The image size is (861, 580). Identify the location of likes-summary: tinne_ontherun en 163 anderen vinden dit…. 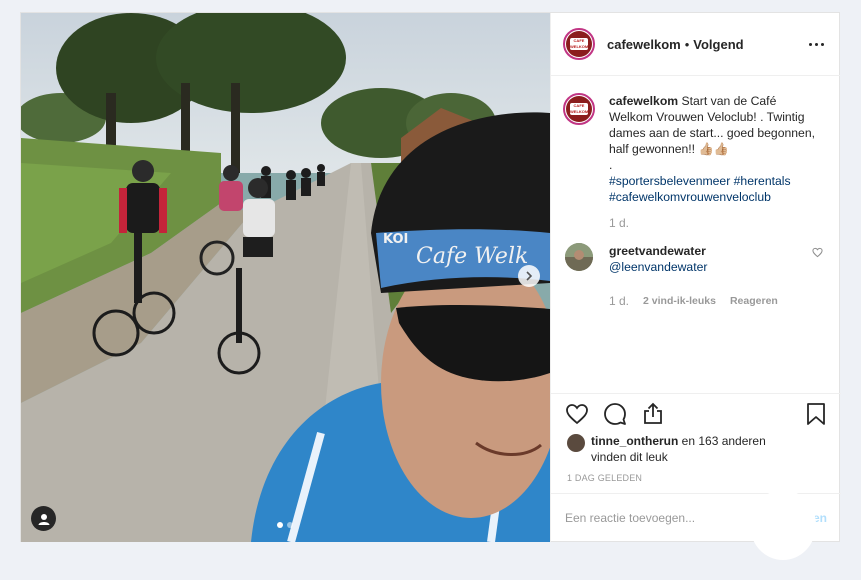
(666, 449).